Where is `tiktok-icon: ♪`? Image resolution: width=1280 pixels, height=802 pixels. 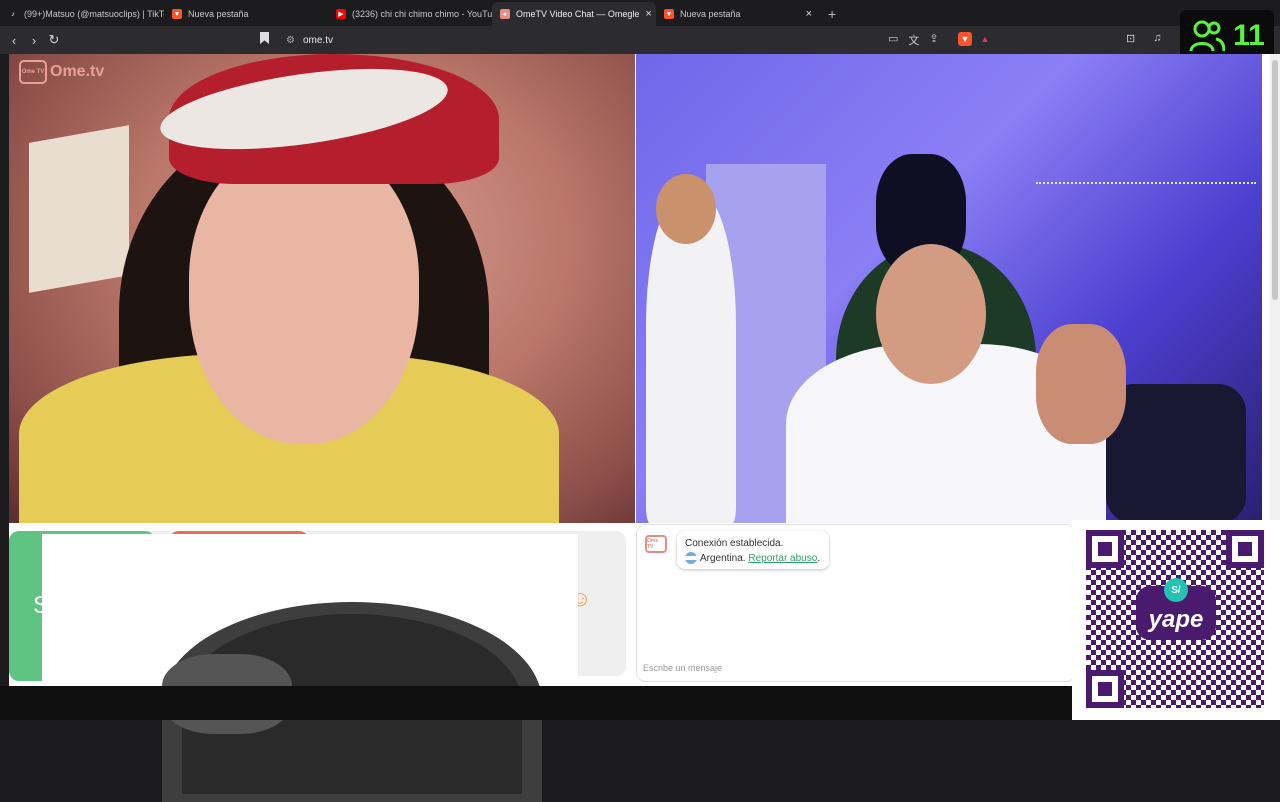
tiktok-icon: ♪ is located at coordinates (13, 14).